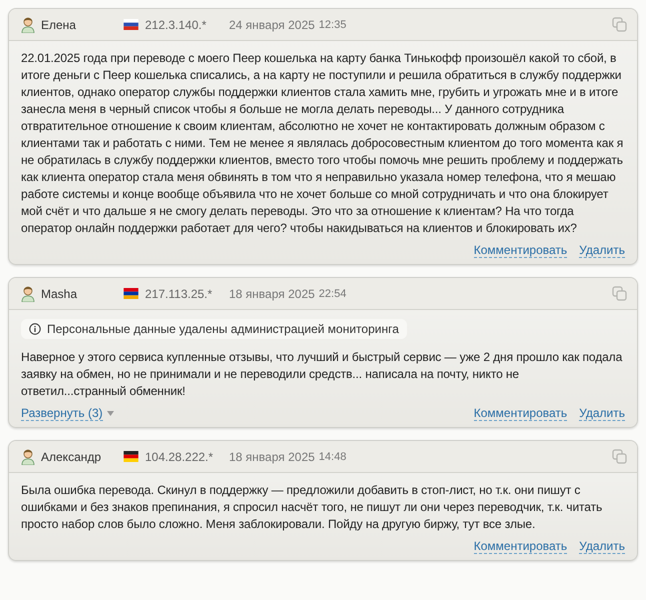  Describe the element at coordinates (35, 329) in the screenshot. I see `info-icon` at that location.